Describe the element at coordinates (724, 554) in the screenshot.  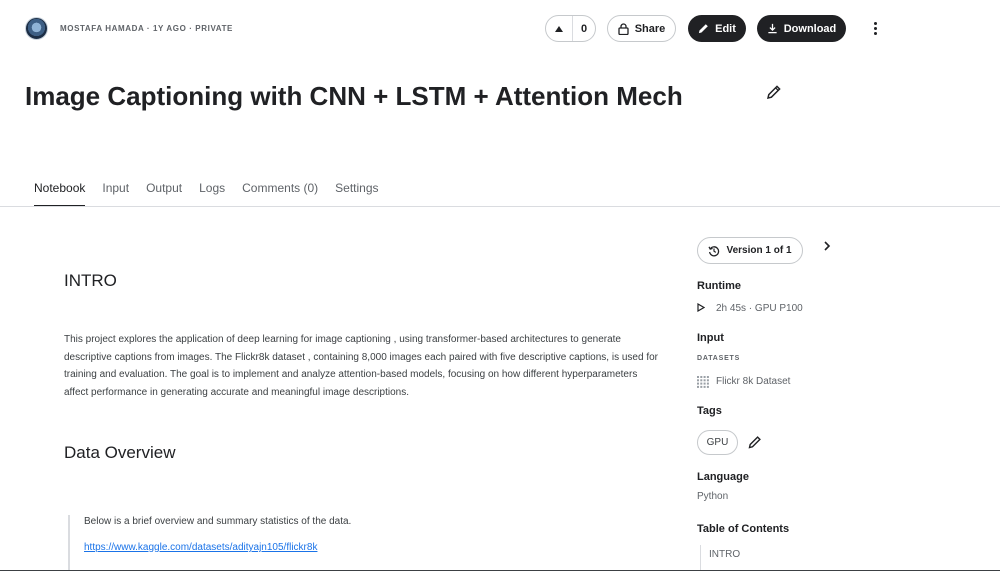
I see `toc-item-intro: INTRO` at that location.